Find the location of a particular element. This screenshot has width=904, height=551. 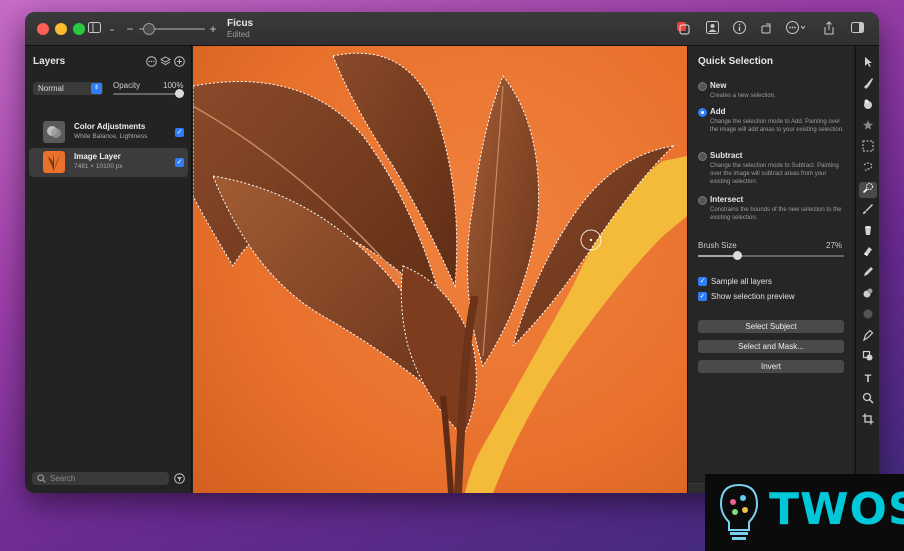

layer-subtitle: 7481 × 10100 px is located at coordinates (98, 166).